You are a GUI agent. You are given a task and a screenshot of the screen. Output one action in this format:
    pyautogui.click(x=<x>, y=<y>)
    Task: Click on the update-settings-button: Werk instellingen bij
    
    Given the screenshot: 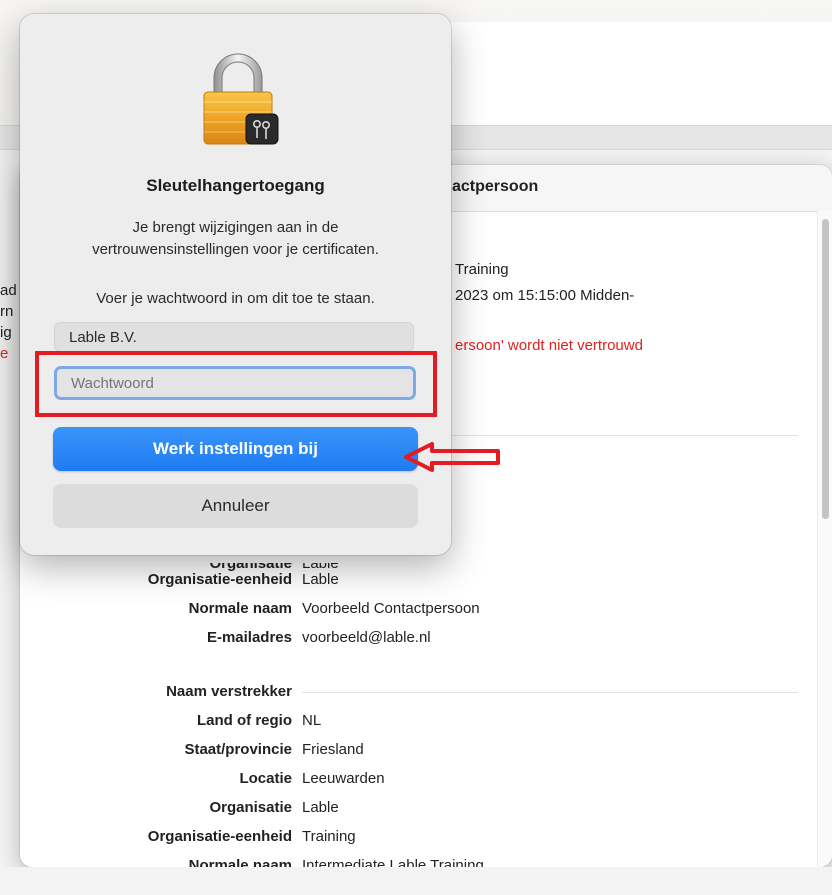 What is the action you would take?
    pyautogui.click(x=235, y=449)
    